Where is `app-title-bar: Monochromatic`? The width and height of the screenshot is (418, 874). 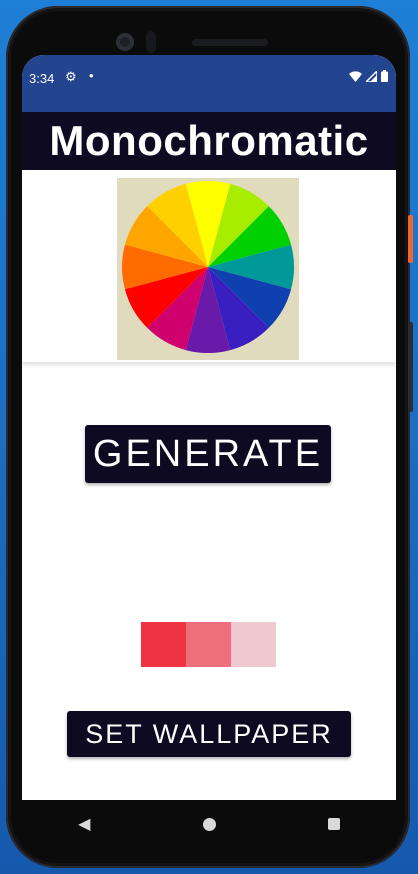
app-title-bar: Monochromatic is located at coordinates (209, 141).